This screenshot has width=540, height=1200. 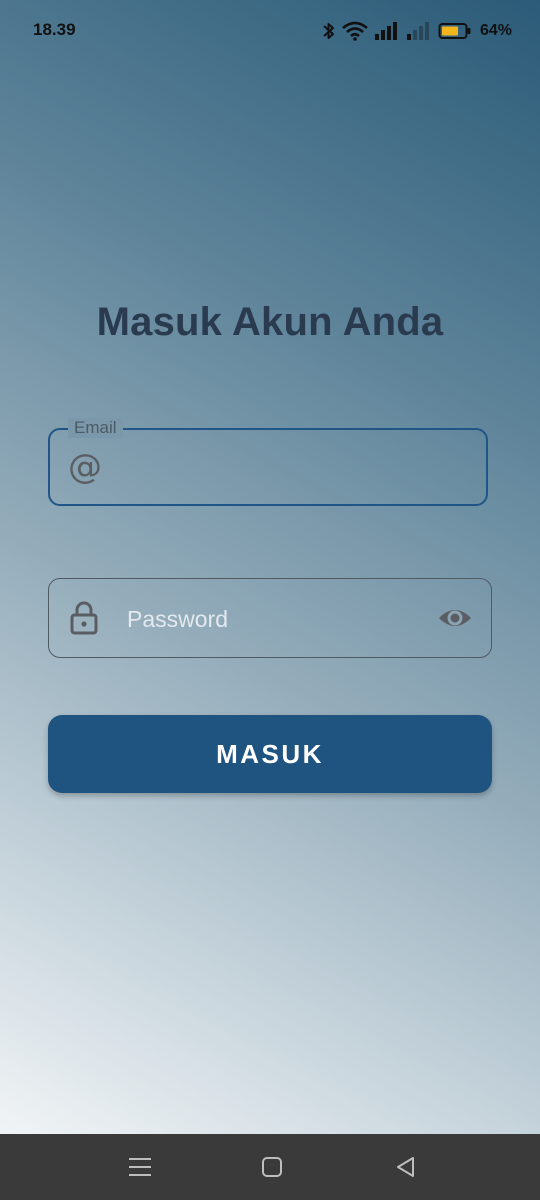 I want to click on bluetooth-icon, so click(x=328, y=31).